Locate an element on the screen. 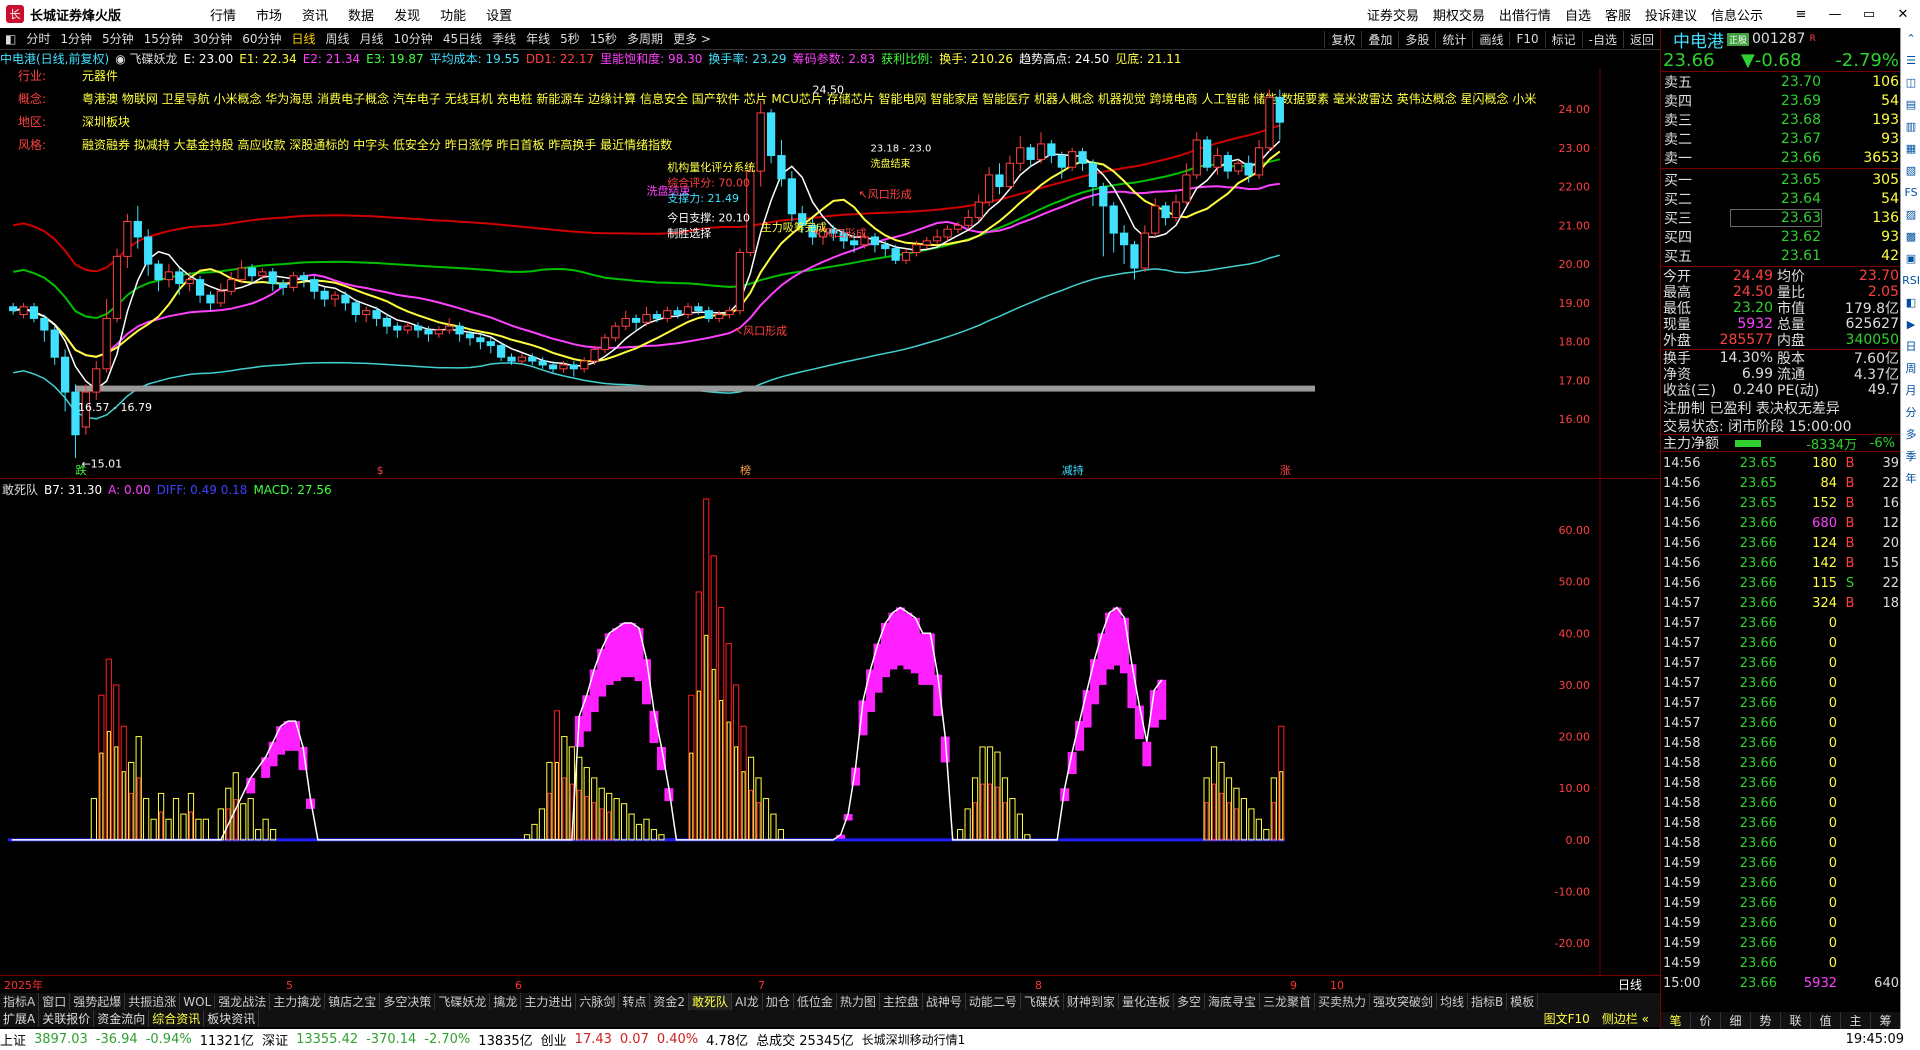  indicator-tab-18: 低位金 is located at coordinates (815, 1001).